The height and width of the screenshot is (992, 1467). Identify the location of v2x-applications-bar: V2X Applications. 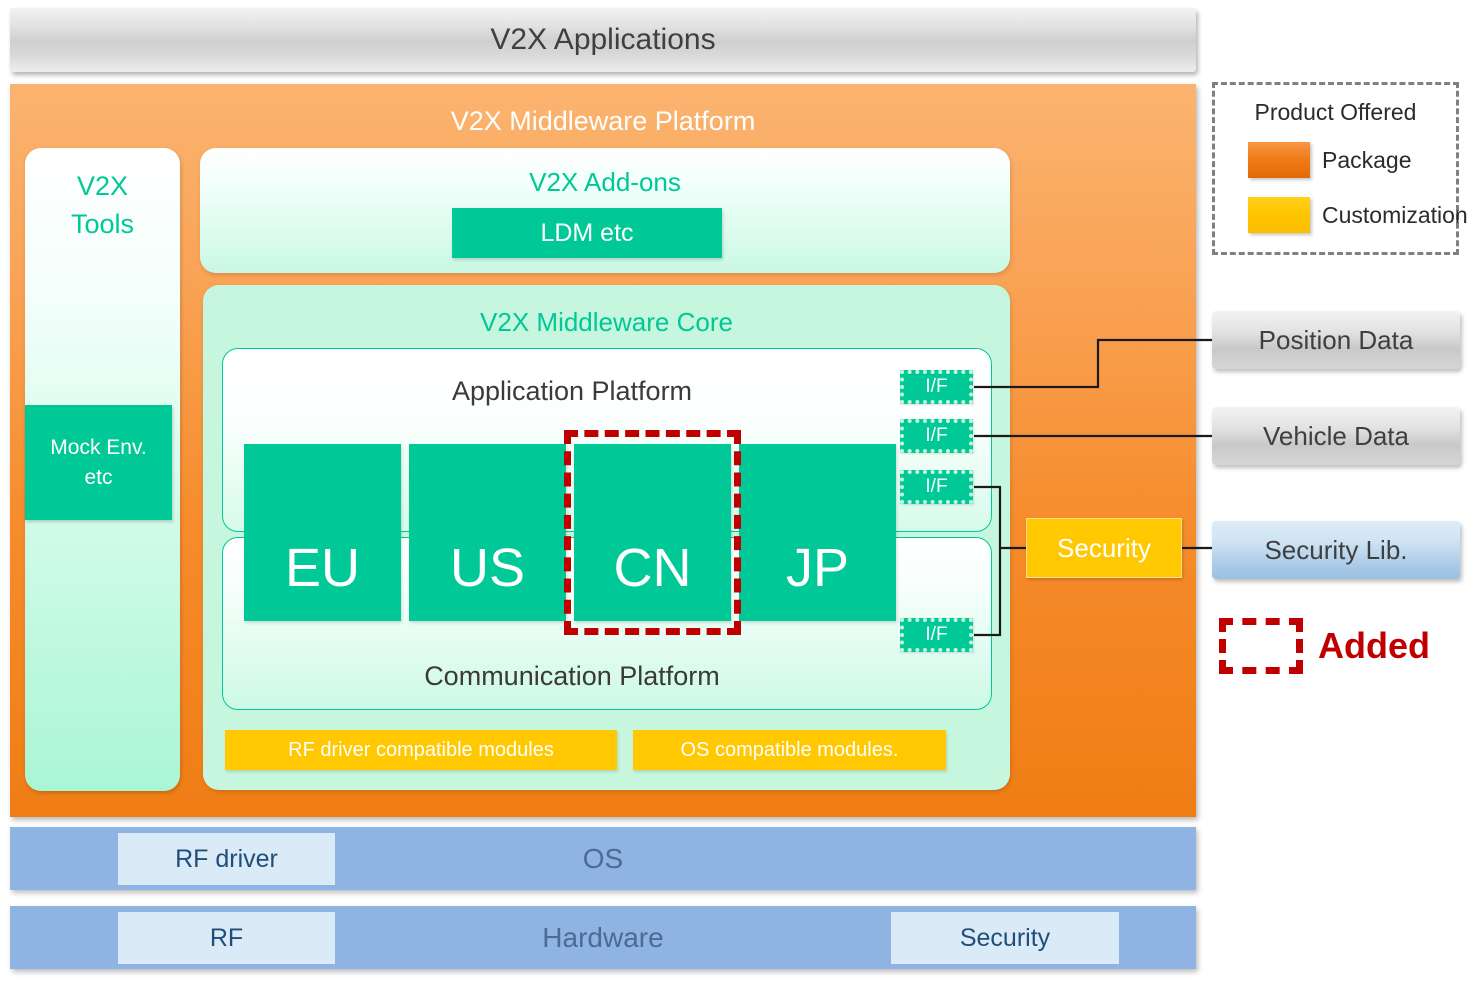
(603, 40).